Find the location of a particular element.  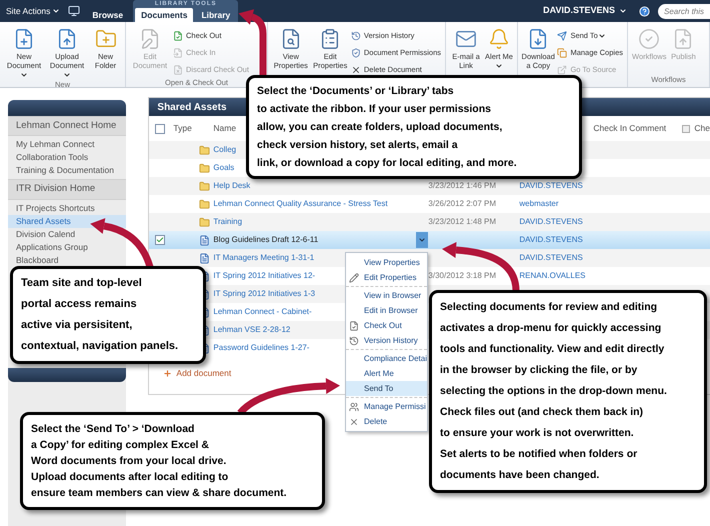

date-cell: 3/23/2012 1:46 PM is located at coordinates (462, 185).